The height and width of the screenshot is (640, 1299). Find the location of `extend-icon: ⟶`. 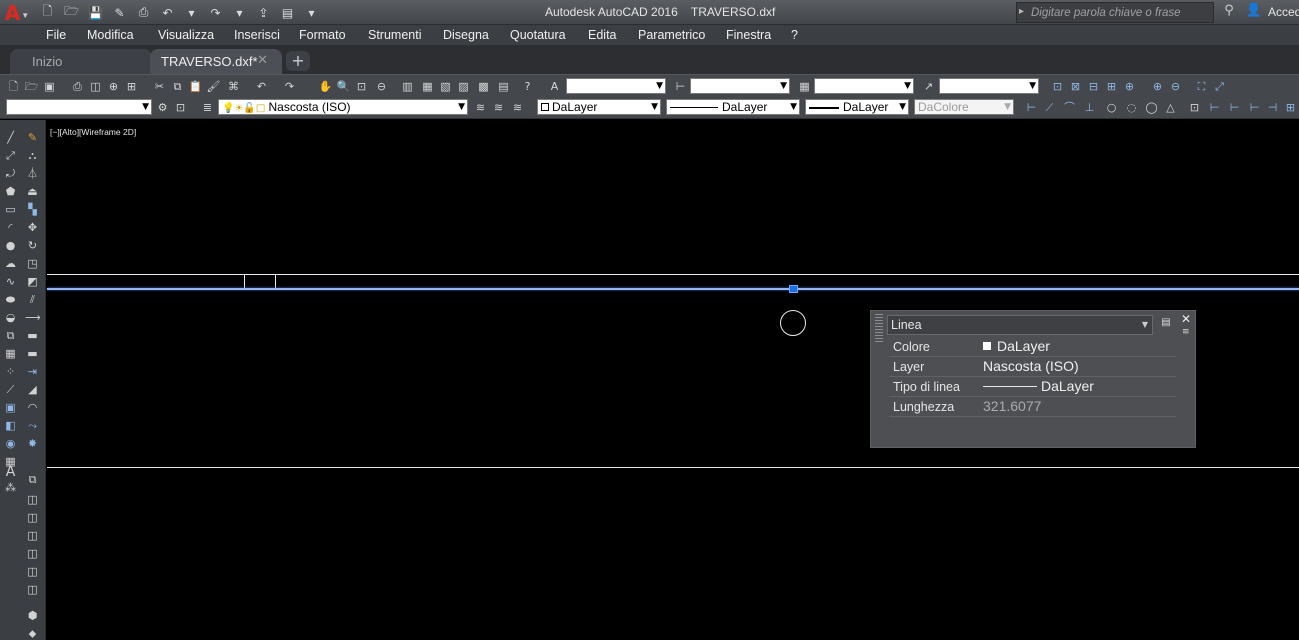

extend-icon: ⟶ is located at coordinates (33, 317).